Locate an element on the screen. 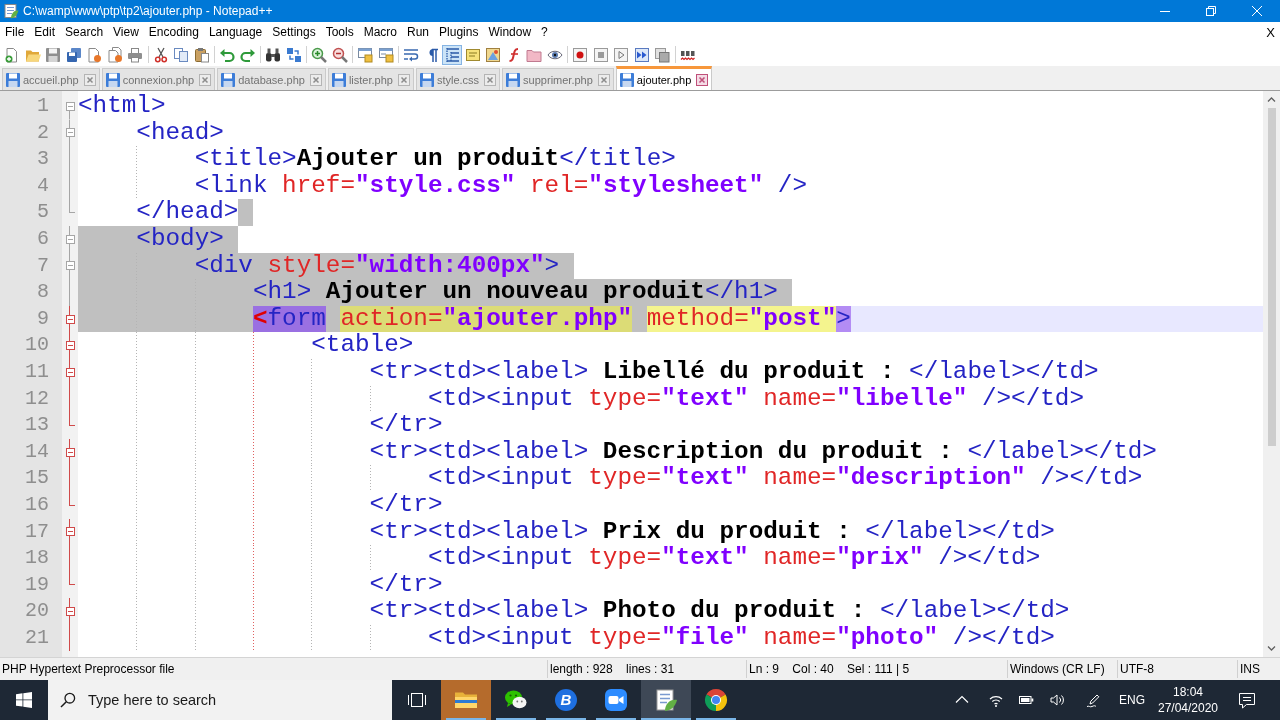  tab: ajouter.php is located at coordinates (664, 78).